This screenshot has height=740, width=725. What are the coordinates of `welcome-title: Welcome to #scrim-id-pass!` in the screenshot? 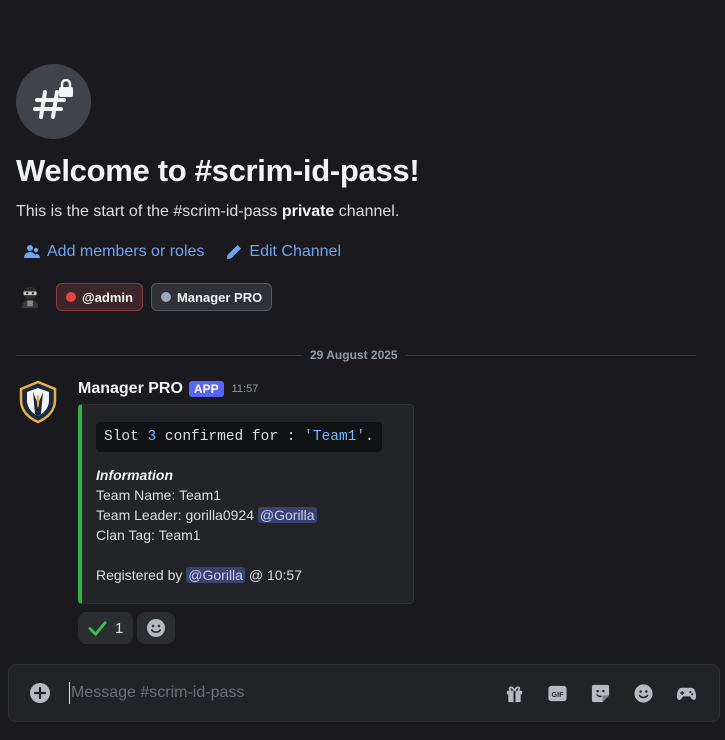 It's located at (218, 170).